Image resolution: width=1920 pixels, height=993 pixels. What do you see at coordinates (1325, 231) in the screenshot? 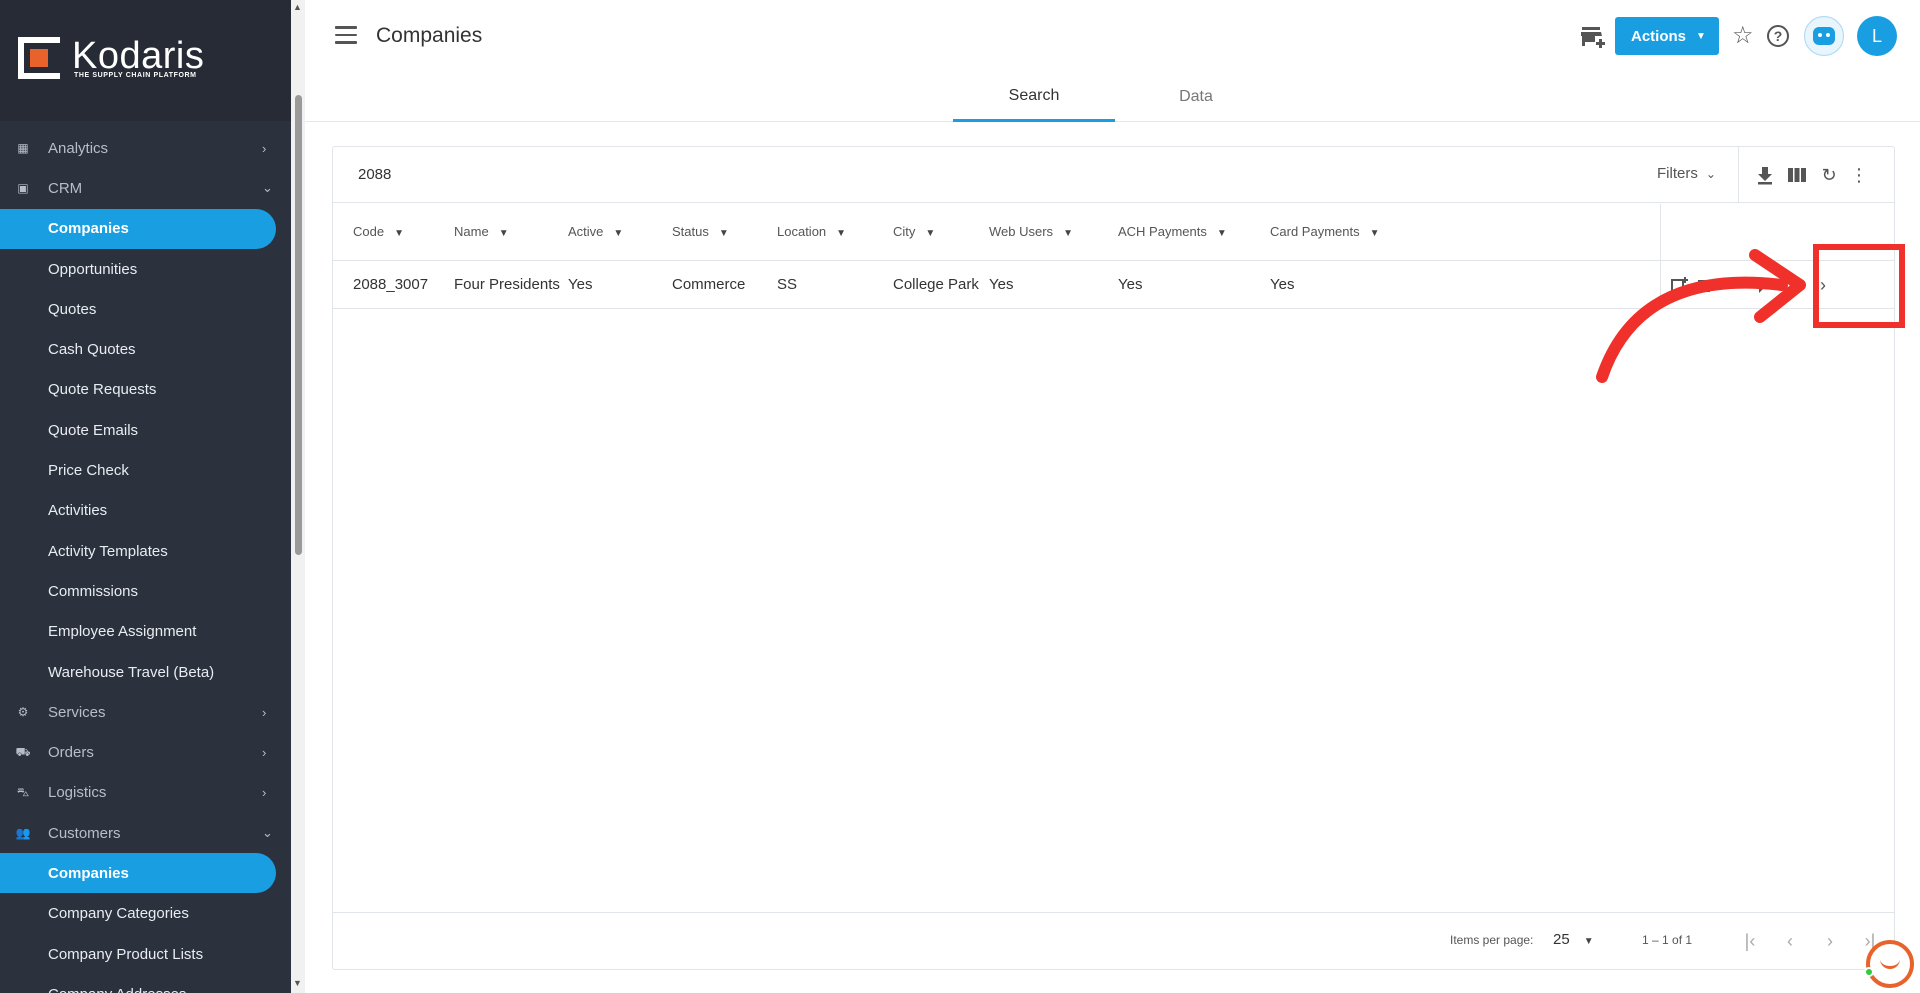
I see `column-header-card-payments: Card Payments ▼` at bounding box center [1325, 231].